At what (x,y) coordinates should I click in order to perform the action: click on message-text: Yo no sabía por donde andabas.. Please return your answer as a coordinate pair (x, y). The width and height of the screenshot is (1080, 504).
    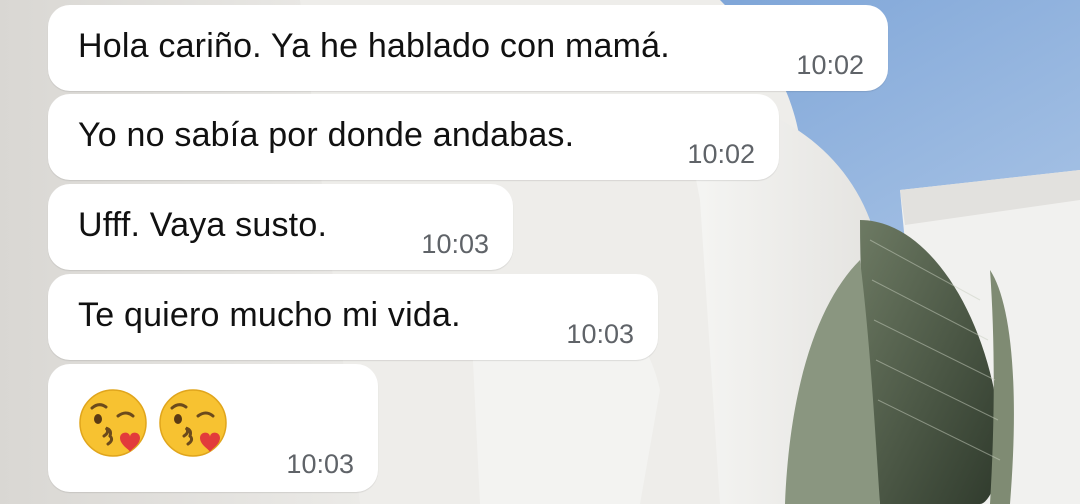
    Looking at the image, I should click on (326, 135).